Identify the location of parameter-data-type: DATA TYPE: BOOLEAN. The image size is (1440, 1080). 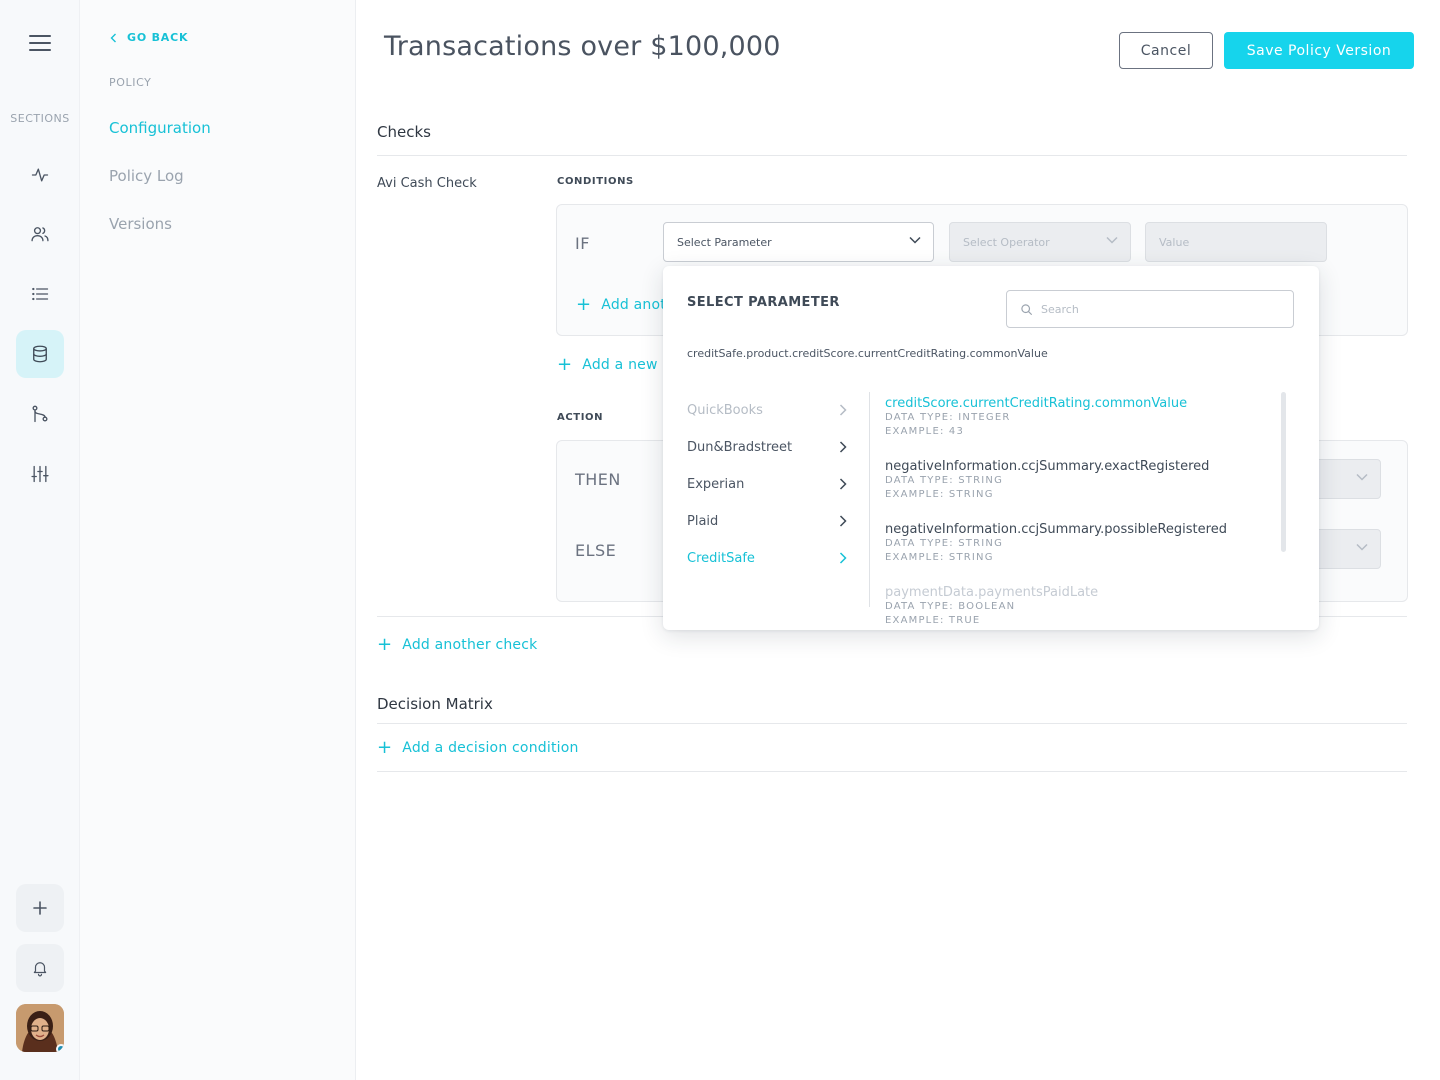
(950, 606).